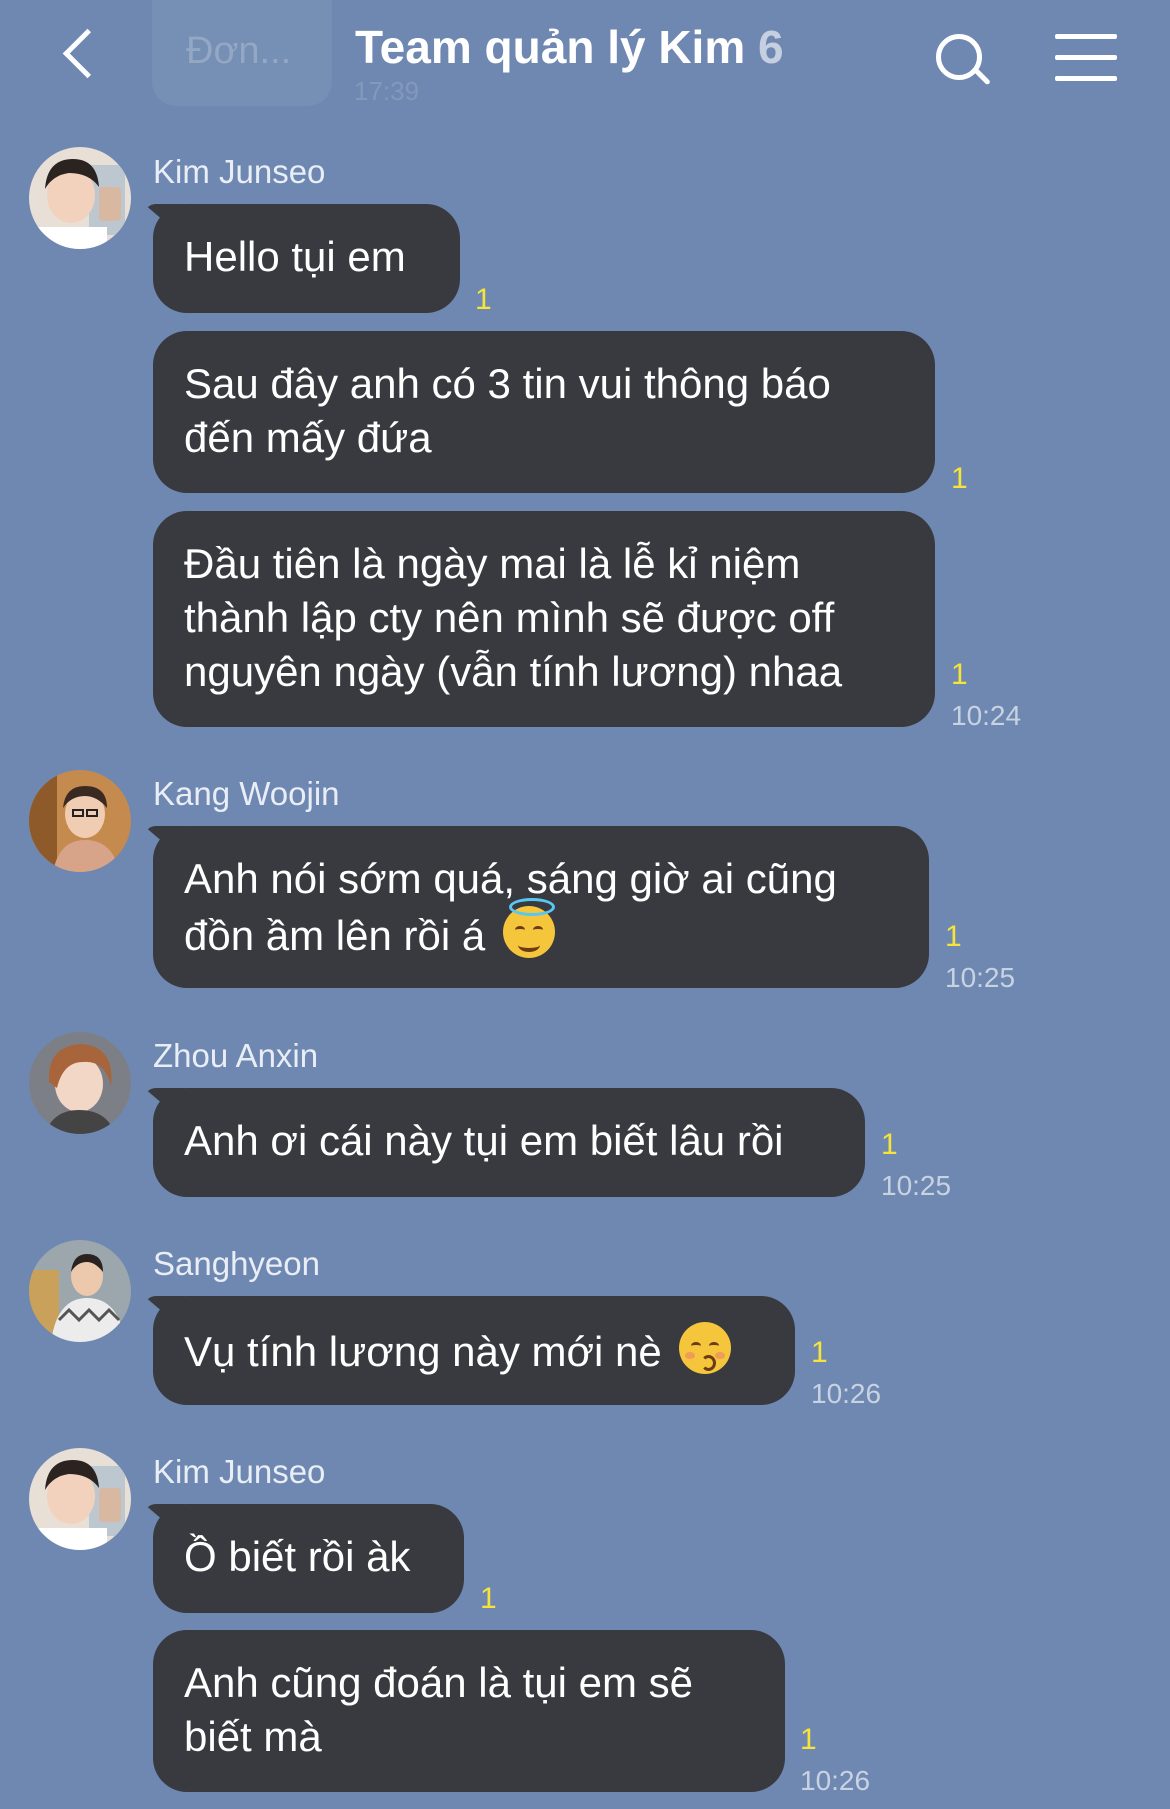 The width and height of the screenshot is (1170, 1809). Describe the element at coordinates (469, 1711) in the screenshot. I see `message-bubble: Anh cũng đoán là tụi em sẽ biết mà` at that location.